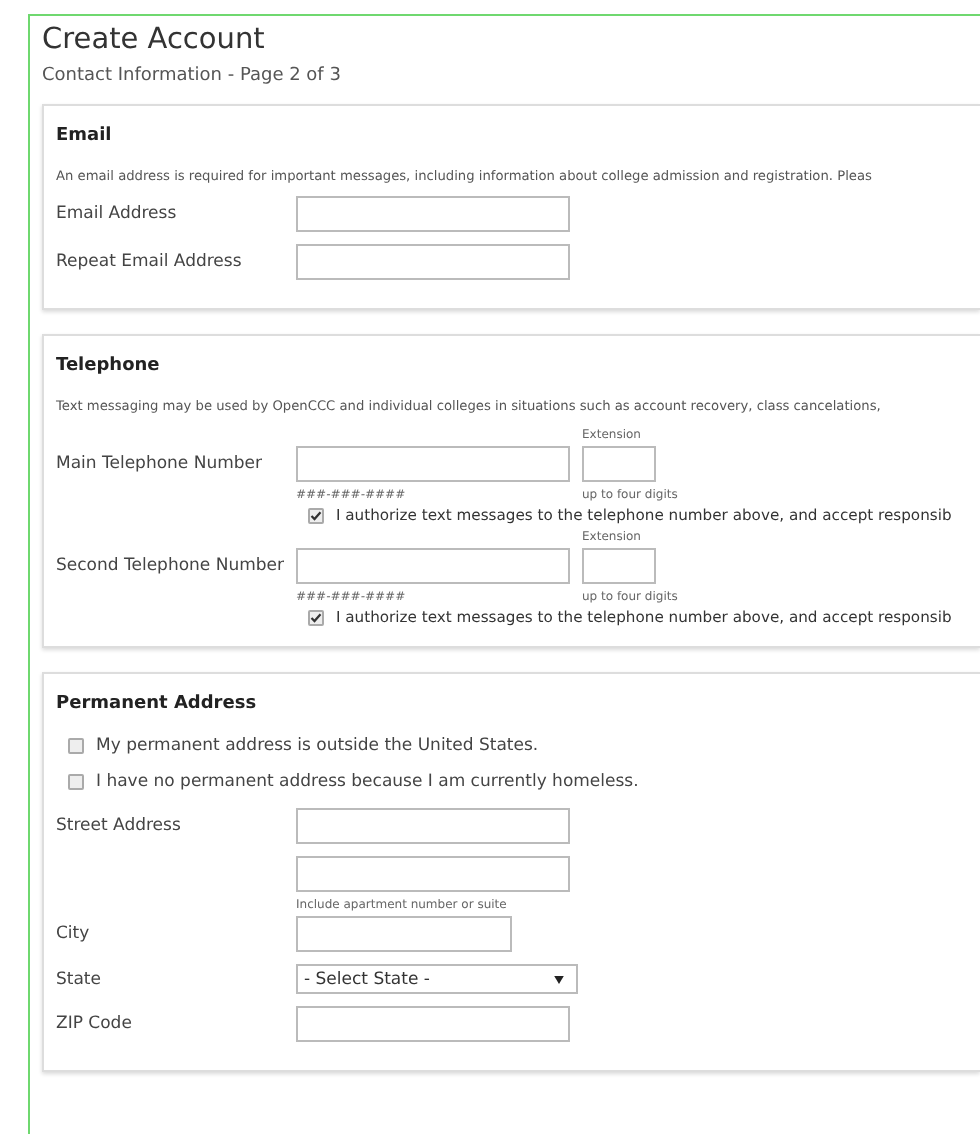  I want to click on section-heading: Telephone, so click(109, 366).